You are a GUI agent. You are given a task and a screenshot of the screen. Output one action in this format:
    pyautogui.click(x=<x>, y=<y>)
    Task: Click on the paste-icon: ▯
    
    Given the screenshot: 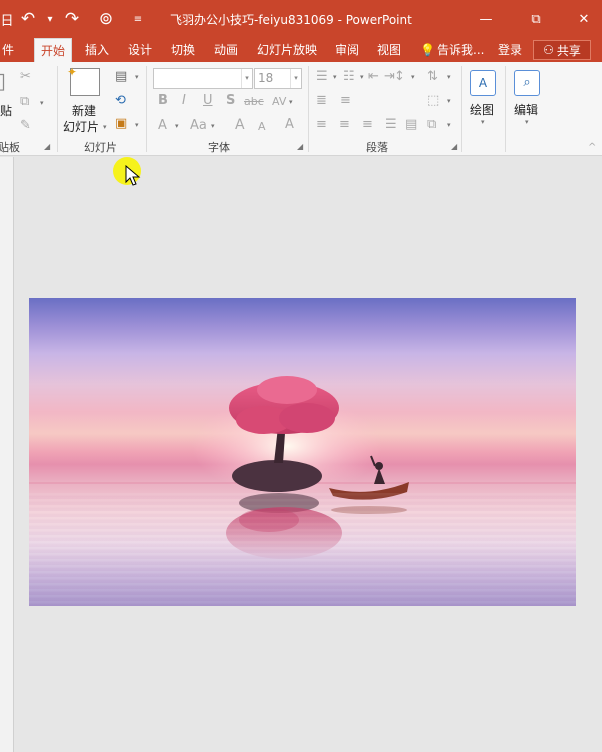 What is the action you would take?
    pyautogui.click(x=3, y=82)
    